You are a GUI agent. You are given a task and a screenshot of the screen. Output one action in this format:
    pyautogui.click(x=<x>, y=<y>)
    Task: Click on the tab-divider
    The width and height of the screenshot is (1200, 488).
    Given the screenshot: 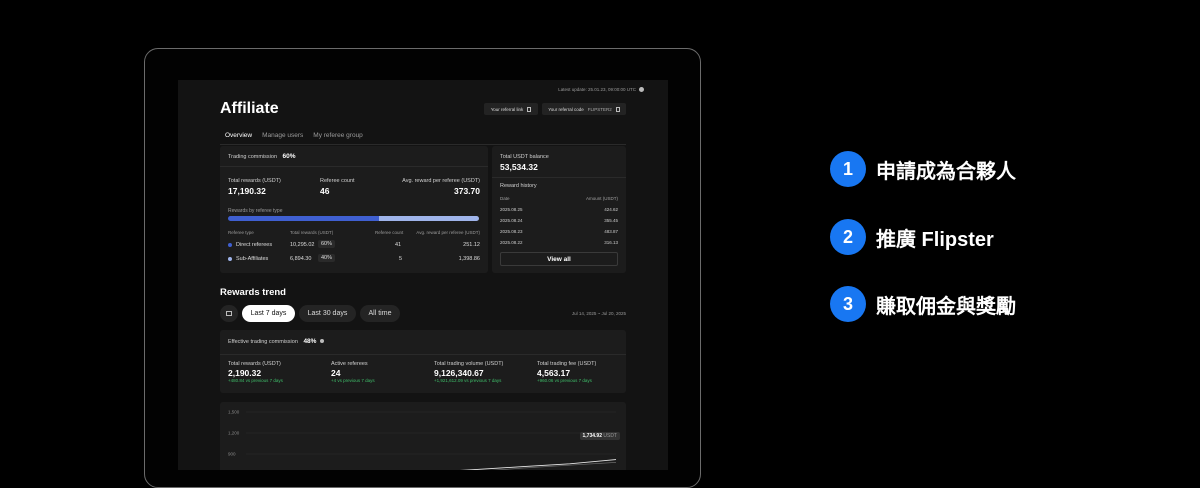 What is the action you would take?
    pyautogui.click(x=423, y=144)
    